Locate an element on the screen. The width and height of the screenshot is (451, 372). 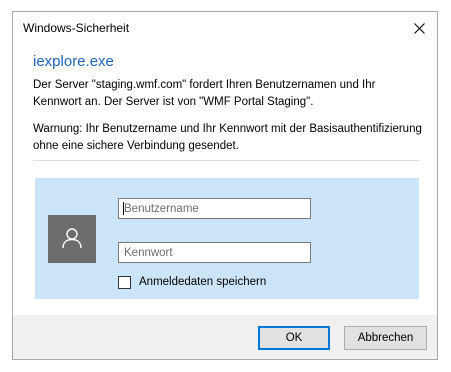
user-icon is located at coordinates (72, 238).